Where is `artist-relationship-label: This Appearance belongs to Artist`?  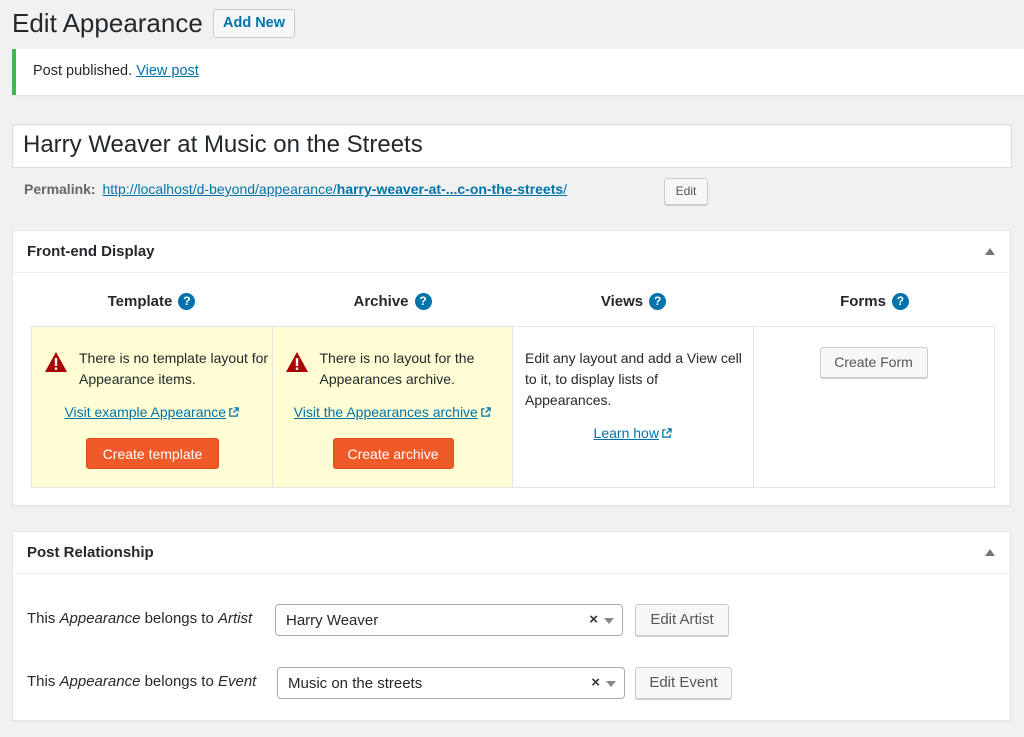
artist-relationship-label: This Appearance belongs to Artist is located at coordinates (139, 618).